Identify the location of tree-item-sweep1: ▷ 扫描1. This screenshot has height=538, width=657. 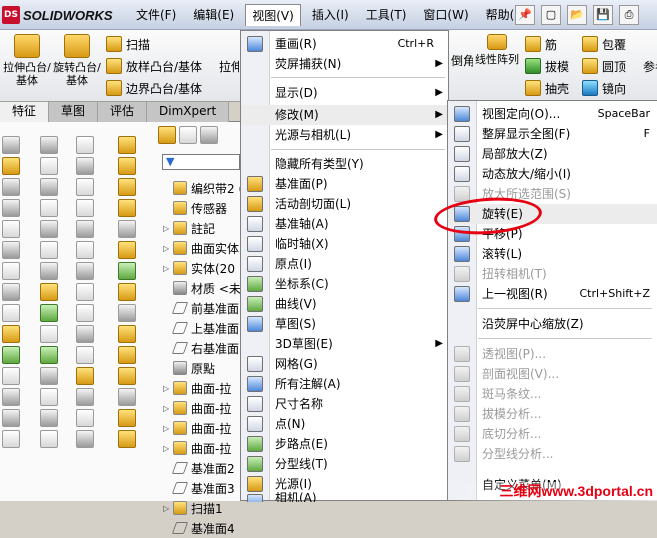
(203, 508).